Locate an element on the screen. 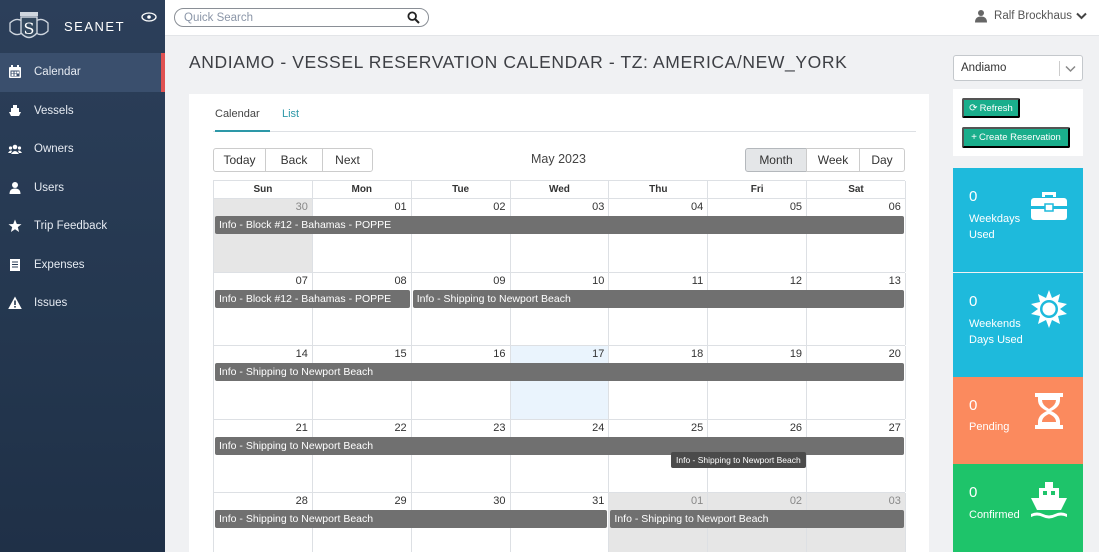 This screenshot has height=552, width=1099. day-number: 29 is located at coordinates (400, 501).